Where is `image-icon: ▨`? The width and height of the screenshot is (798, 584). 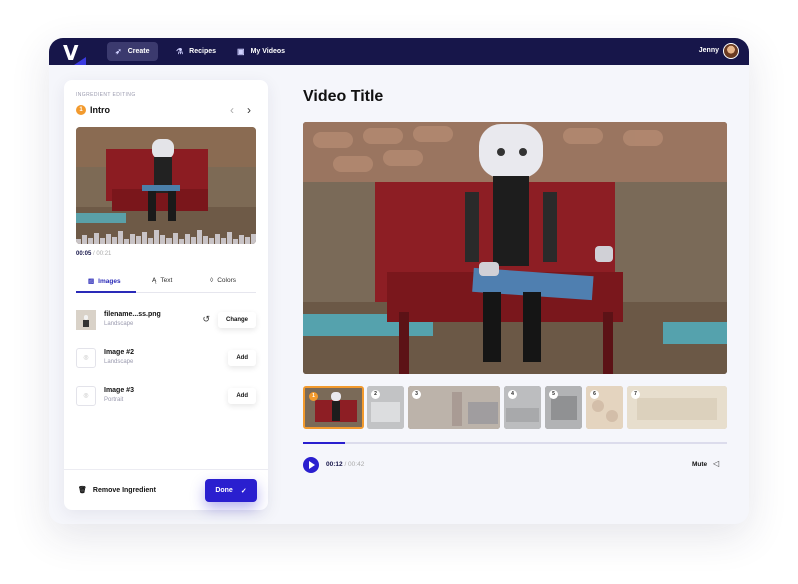 image-icon: ▨ is located at coordinates (91, 281).